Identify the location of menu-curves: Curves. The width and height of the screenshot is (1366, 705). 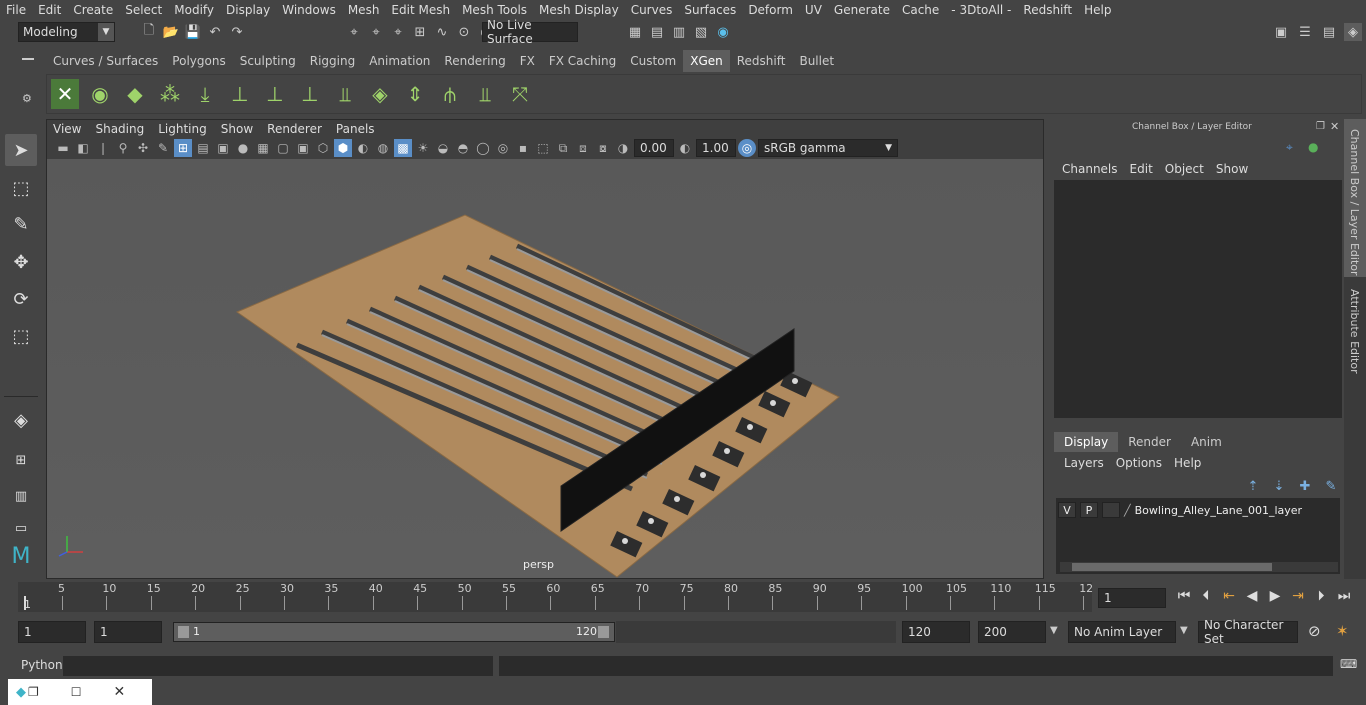
(652, 10).